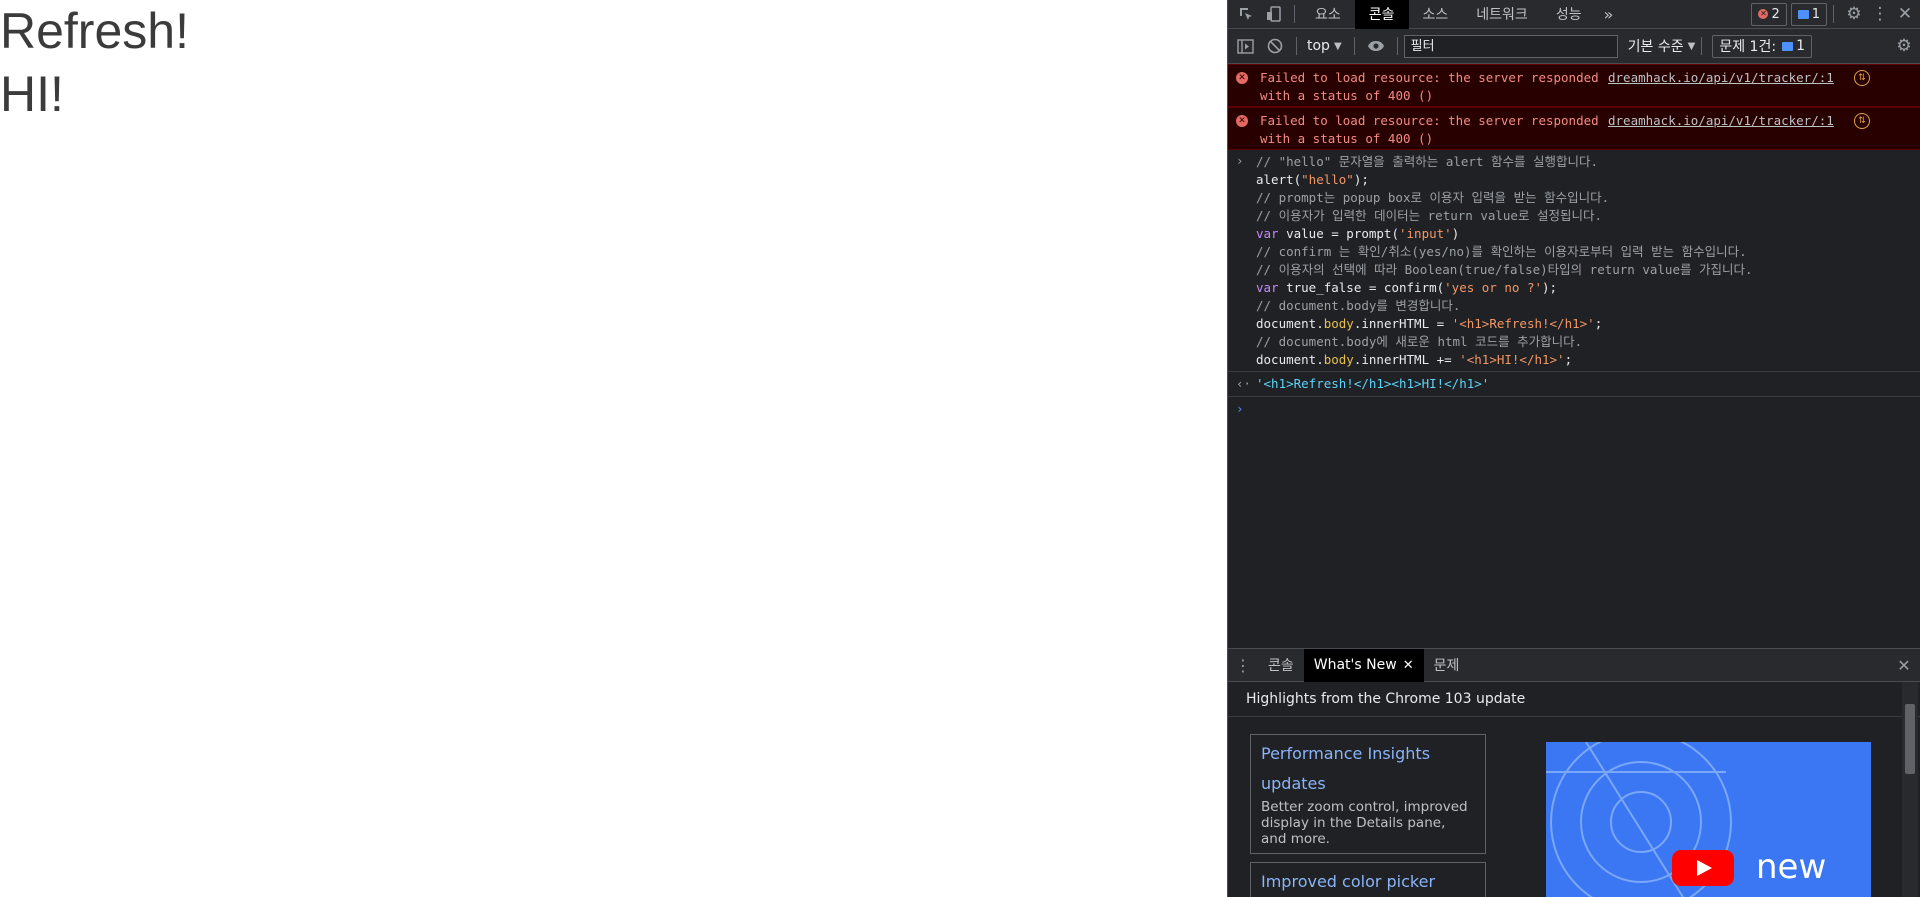 This screenshot has width=1920, height=897. I want to click on kebab-menu-icon: ⋮, so click(1880, 14).